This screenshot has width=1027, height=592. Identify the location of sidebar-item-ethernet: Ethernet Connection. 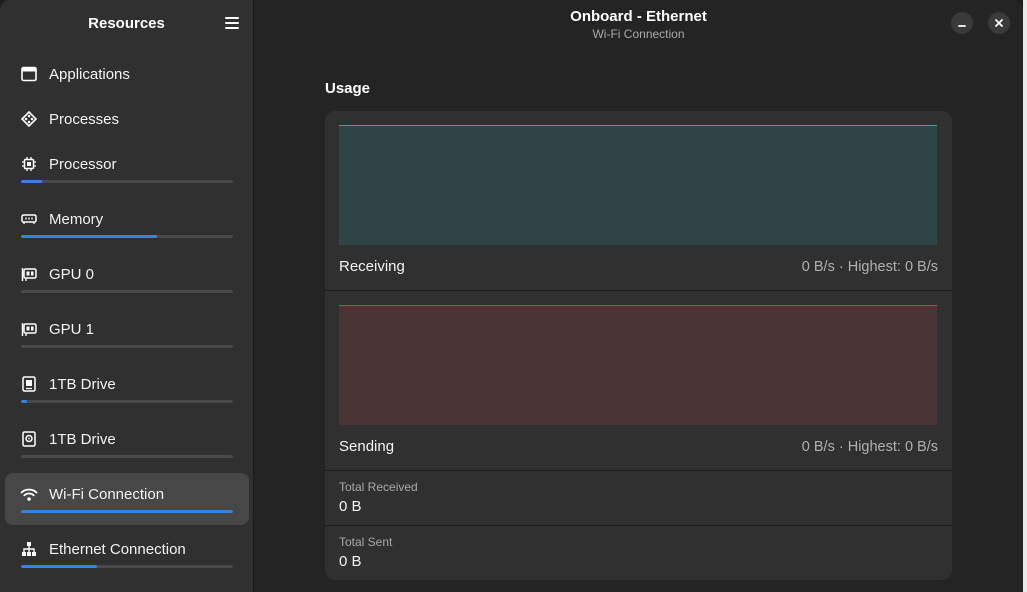
(127, 554).